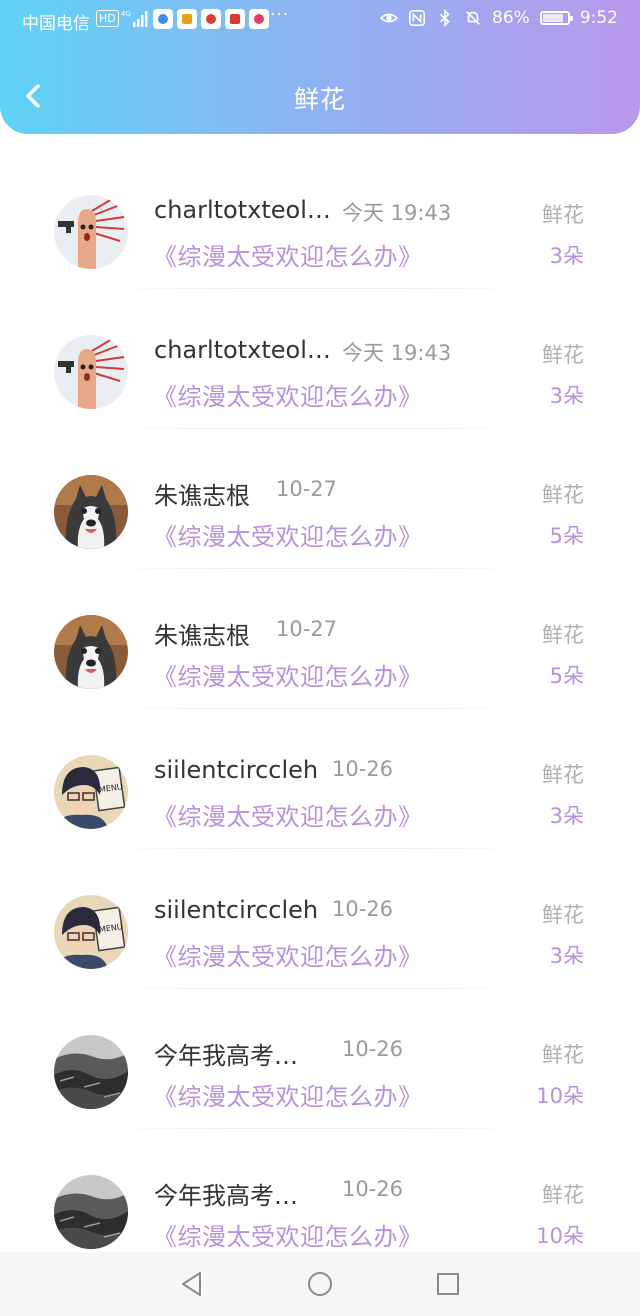 This screenshot has height=1316, width=640. I want to click on notification-app-icons, so click(211, 19).